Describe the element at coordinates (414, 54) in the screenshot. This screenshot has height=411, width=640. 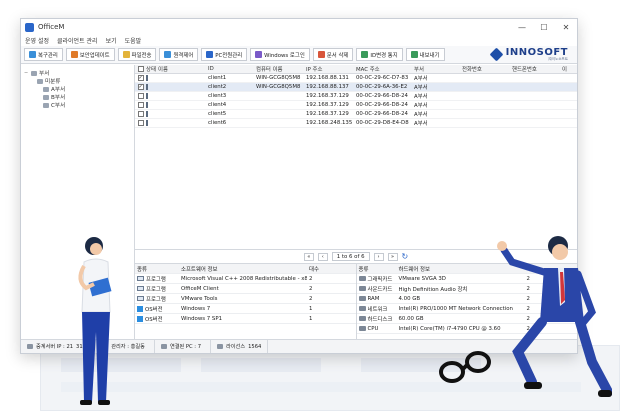
I see `export-icon` at that location.